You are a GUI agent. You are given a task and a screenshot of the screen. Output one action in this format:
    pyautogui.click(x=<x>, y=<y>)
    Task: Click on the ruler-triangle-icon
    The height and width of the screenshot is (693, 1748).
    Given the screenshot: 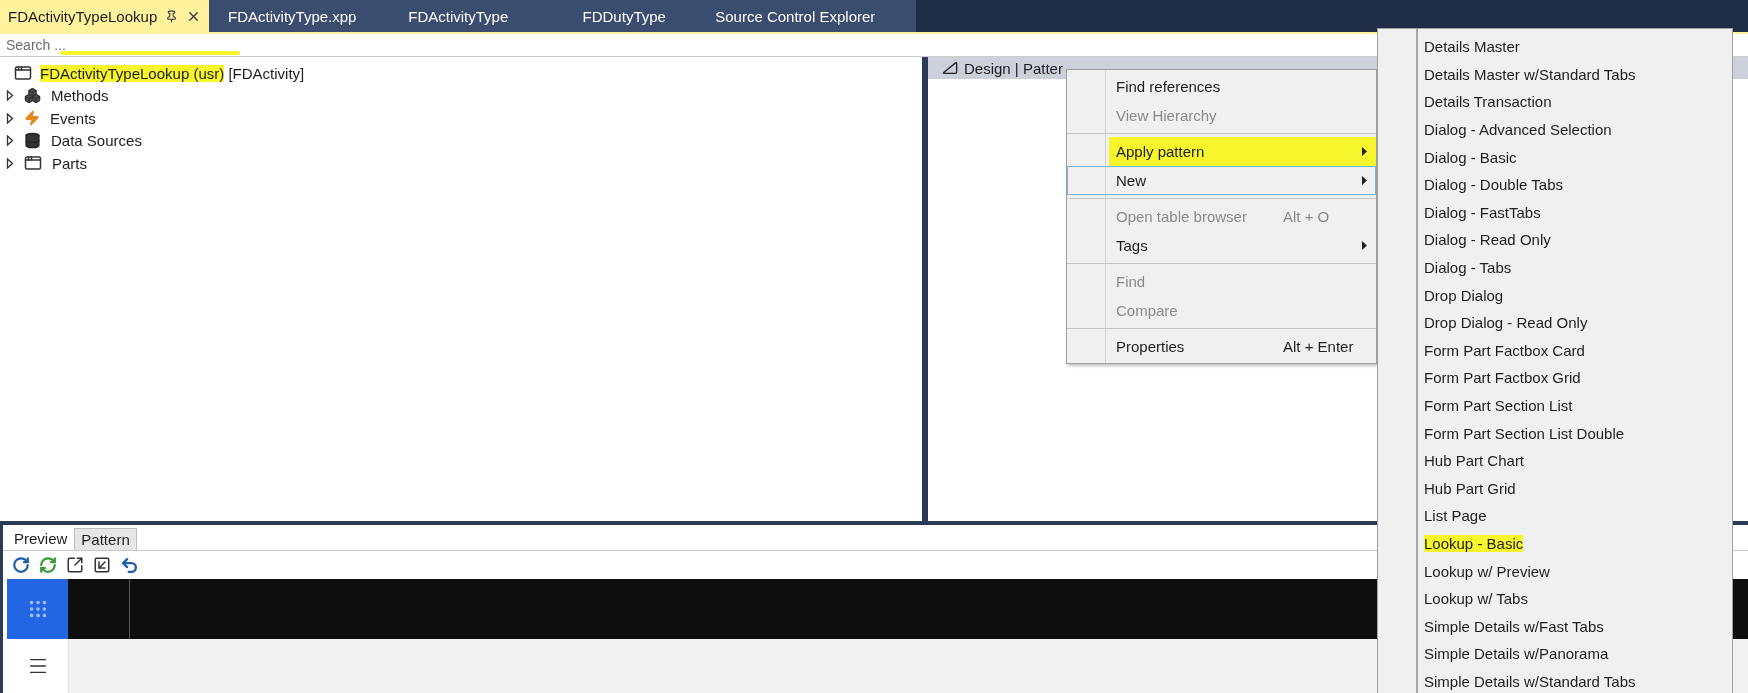 What is the action you would take?
    pyautogui.click(x=950, y=68)
    